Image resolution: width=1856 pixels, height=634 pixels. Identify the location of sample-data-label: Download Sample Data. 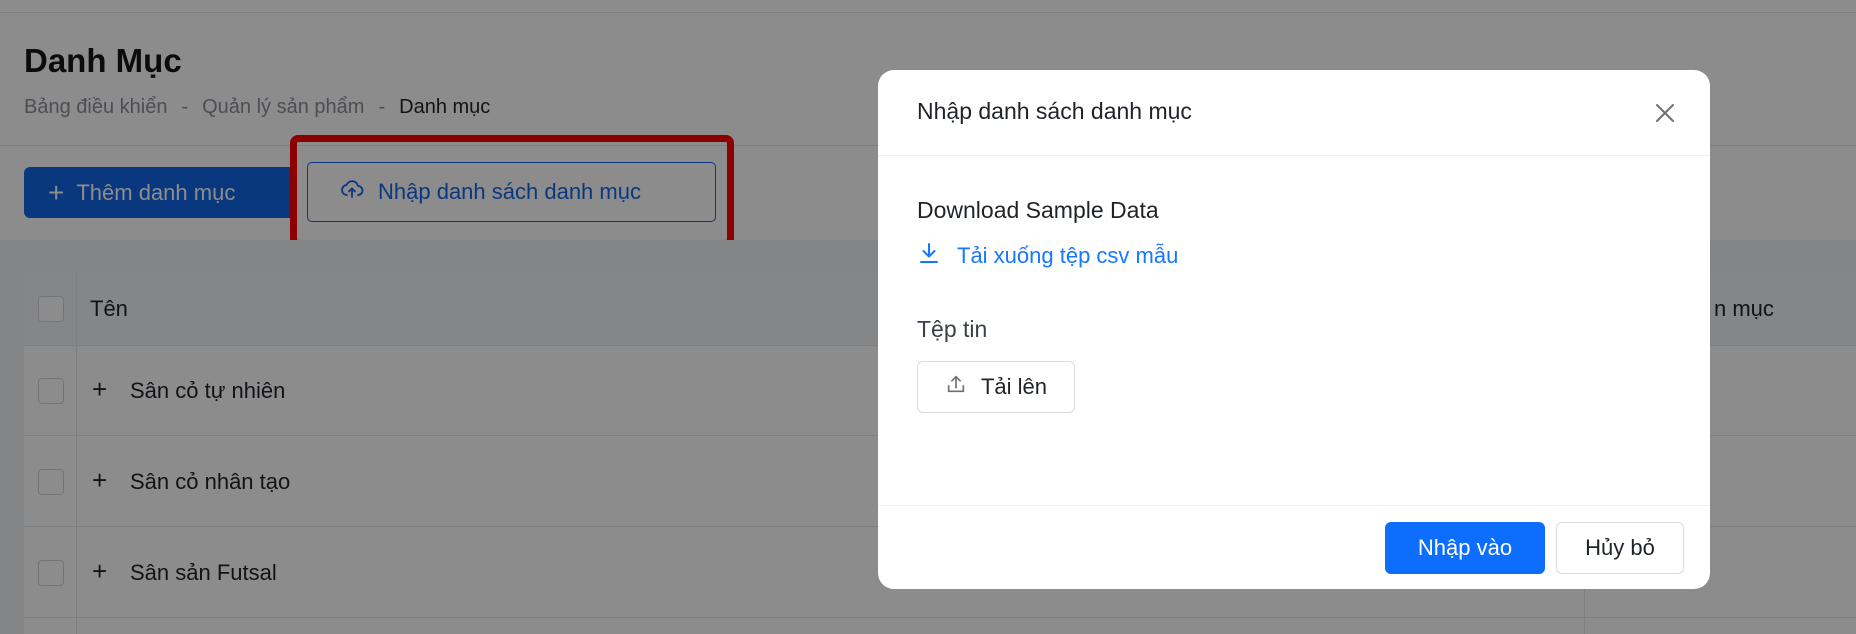
(1038, 210).